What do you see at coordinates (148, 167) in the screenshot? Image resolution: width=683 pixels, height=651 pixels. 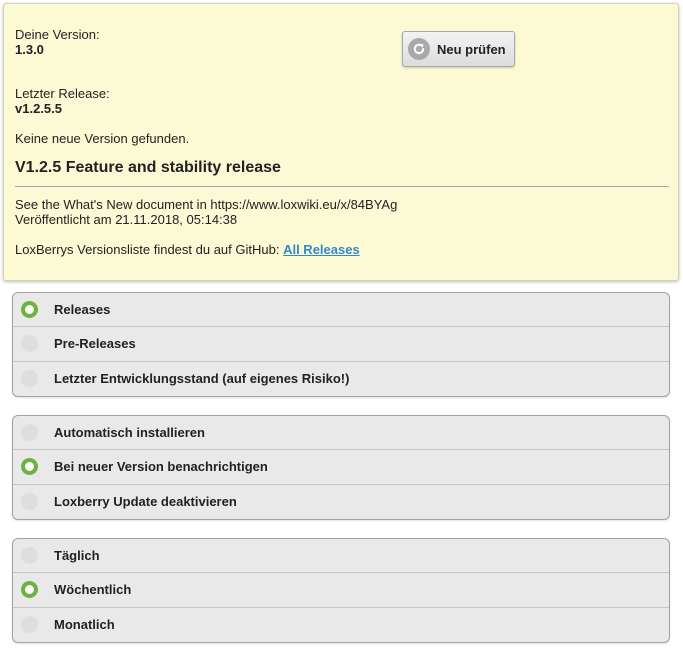 I see `release-title: V1.2.5 Feature and stability release` at bounding box center [148, 167].